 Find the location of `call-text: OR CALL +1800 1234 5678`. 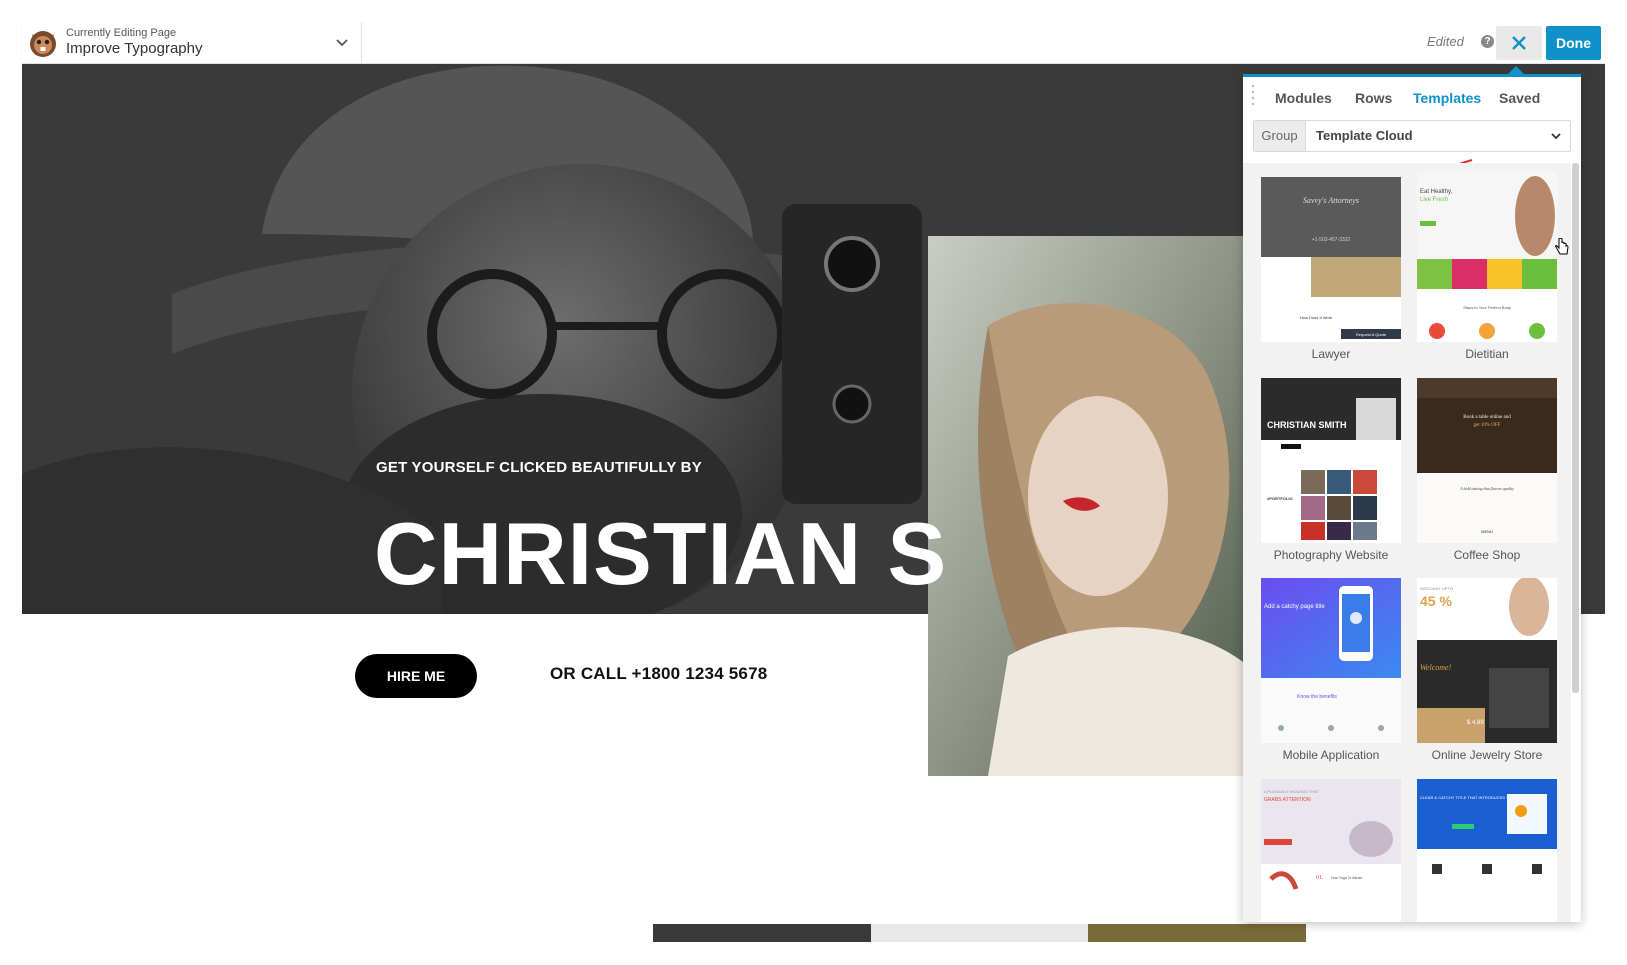

call-text: OR CALL +1800 1234 5678 is located at coordinates (659, 673).